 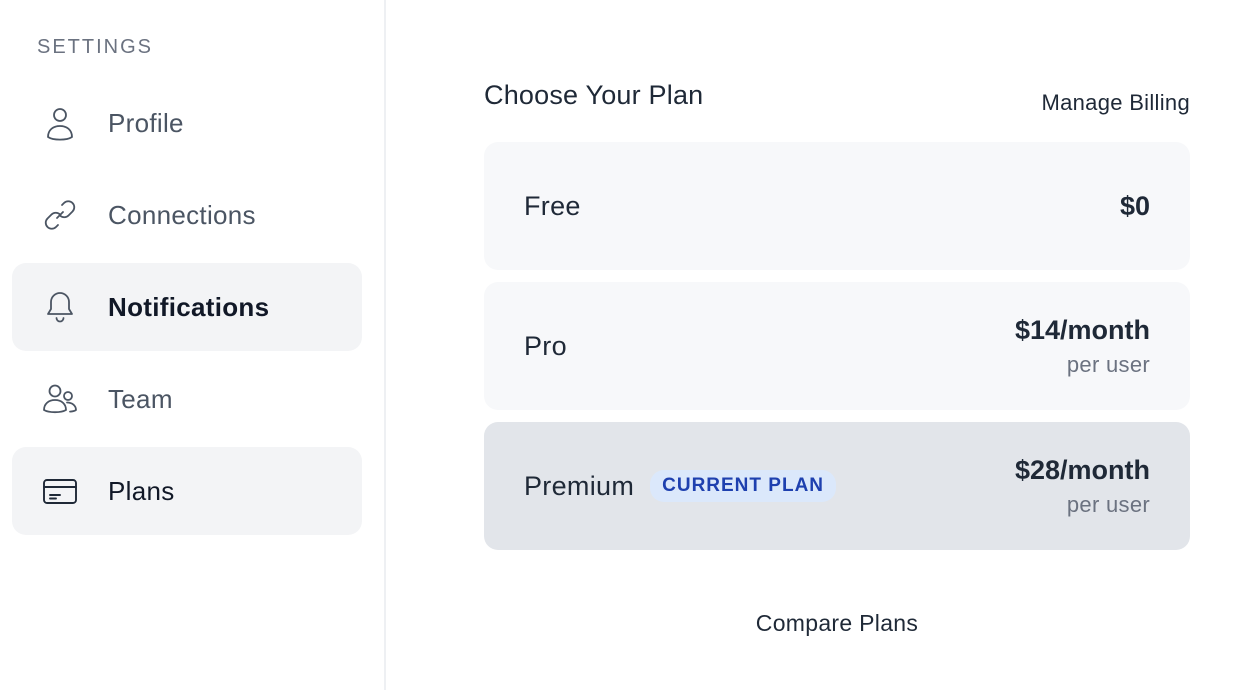 I want to click on sidebar-item-label: Plans, so click(x=141, y=490).